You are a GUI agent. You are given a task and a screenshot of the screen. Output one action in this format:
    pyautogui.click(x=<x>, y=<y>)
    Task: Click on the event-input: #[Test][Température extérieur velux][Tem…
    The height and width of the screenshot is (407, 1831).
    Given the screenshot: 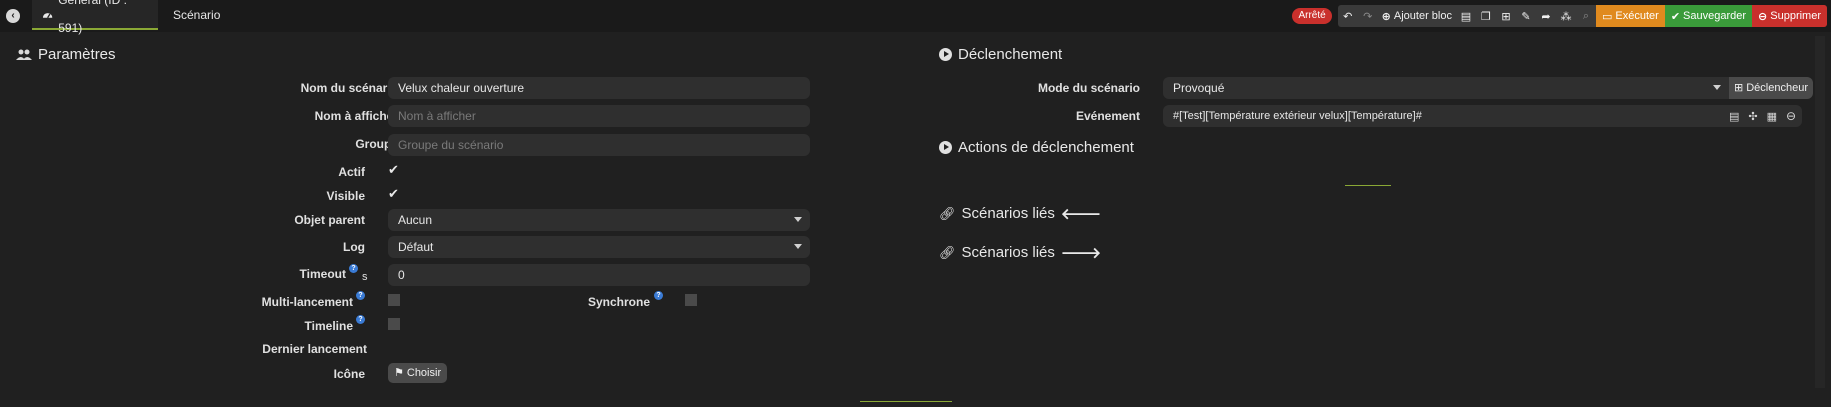 What is the action you would take?
    pyautogui.click(x=1443, y=116)
    